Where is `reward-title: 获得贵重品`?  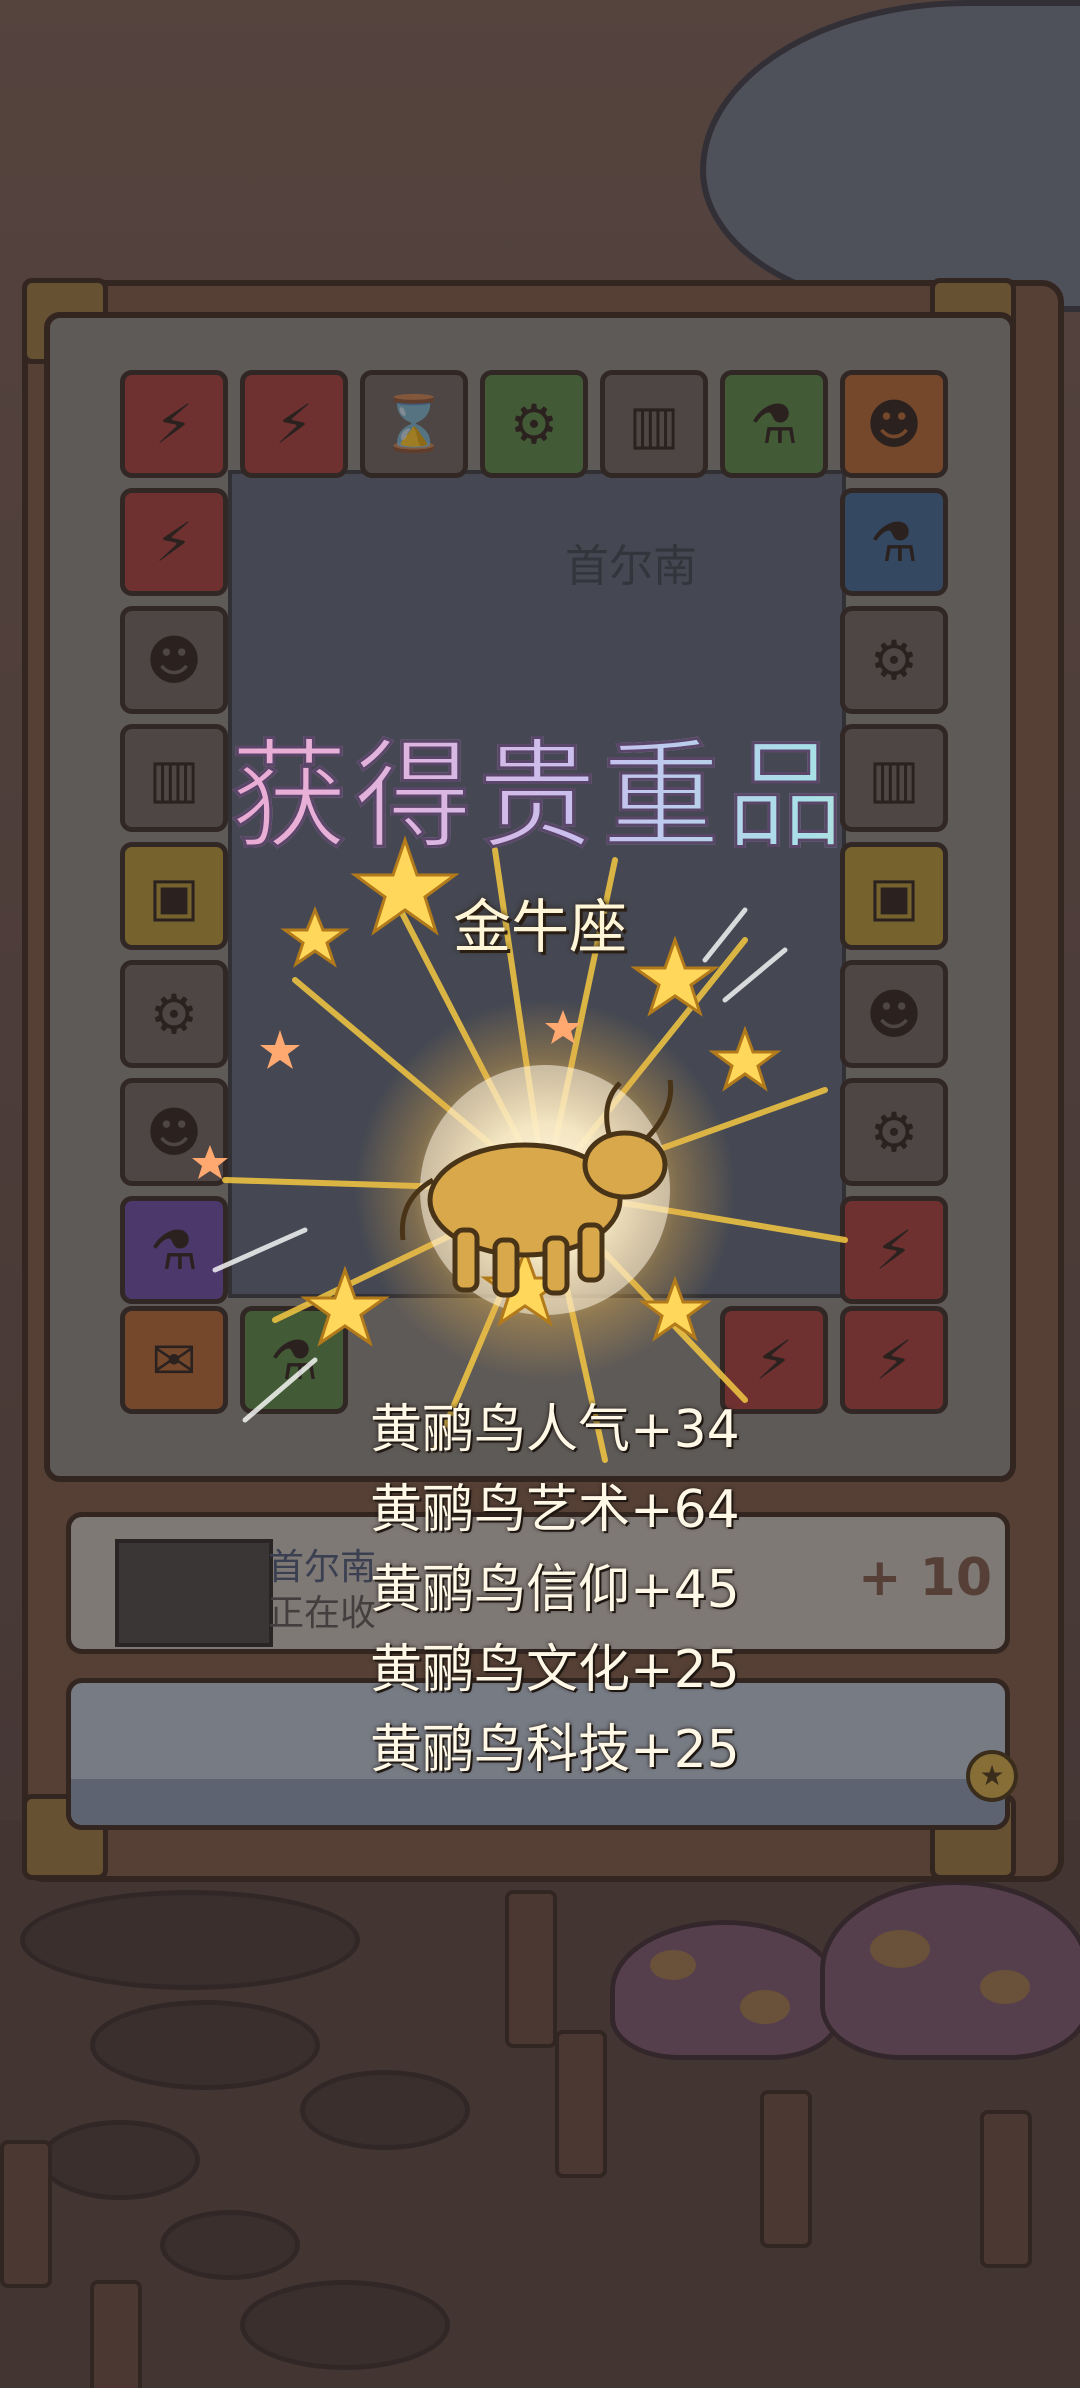
reward-title: 获得贵重品 is located at coordinates (540, 785).